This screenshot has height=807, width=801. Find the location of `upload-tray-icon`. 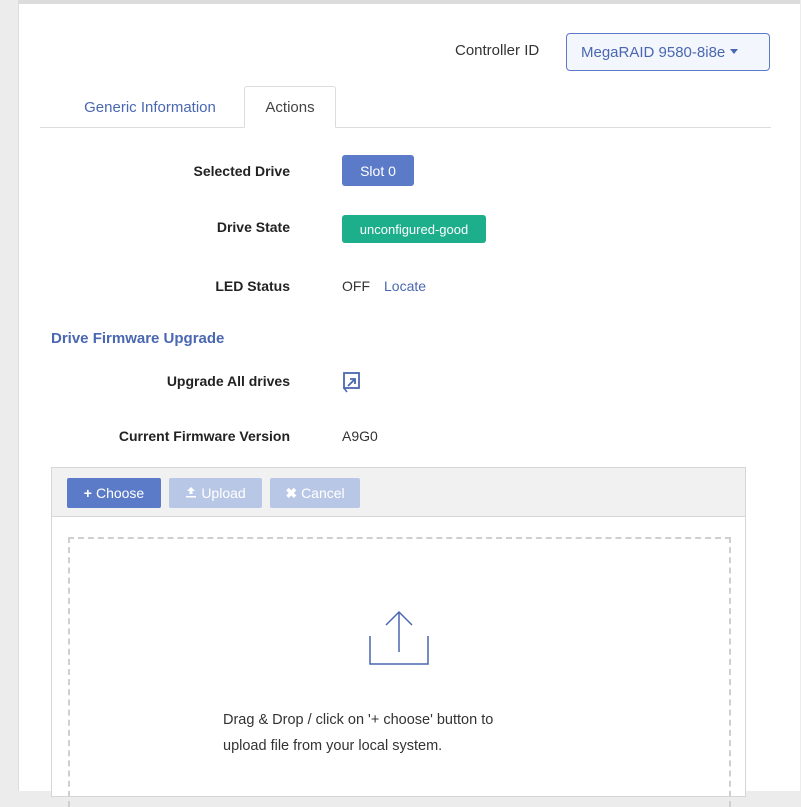

upload-tray-icon is located at coordinates (399, 641).